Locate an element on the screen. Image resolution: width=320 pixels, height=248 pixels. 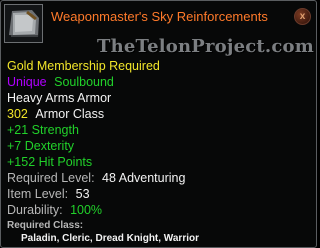
required-level-row: Required Level: 48 Adventuring is located at coordinates (96, 178).